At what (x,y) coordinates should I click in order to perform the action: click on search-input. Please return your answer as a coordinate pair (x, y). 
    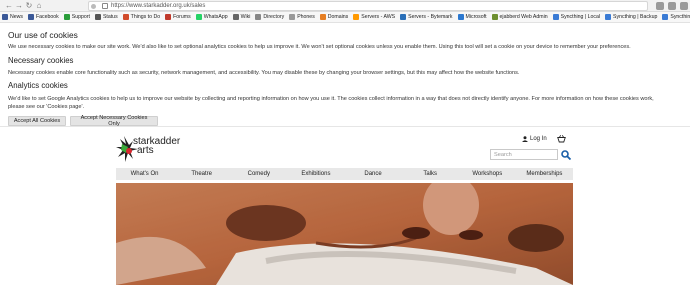
    Looking at the image, I should click on (524, 154).